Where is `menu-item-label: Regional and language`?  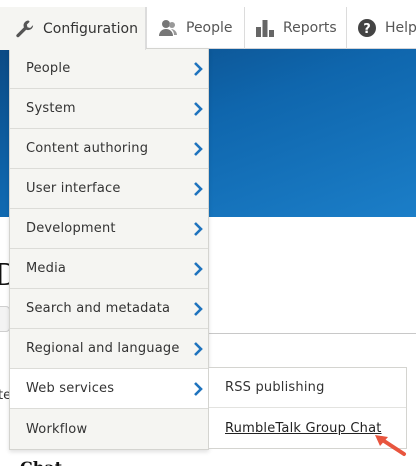 menu-item-label: Regional and language is located at coordinates (103, 348).